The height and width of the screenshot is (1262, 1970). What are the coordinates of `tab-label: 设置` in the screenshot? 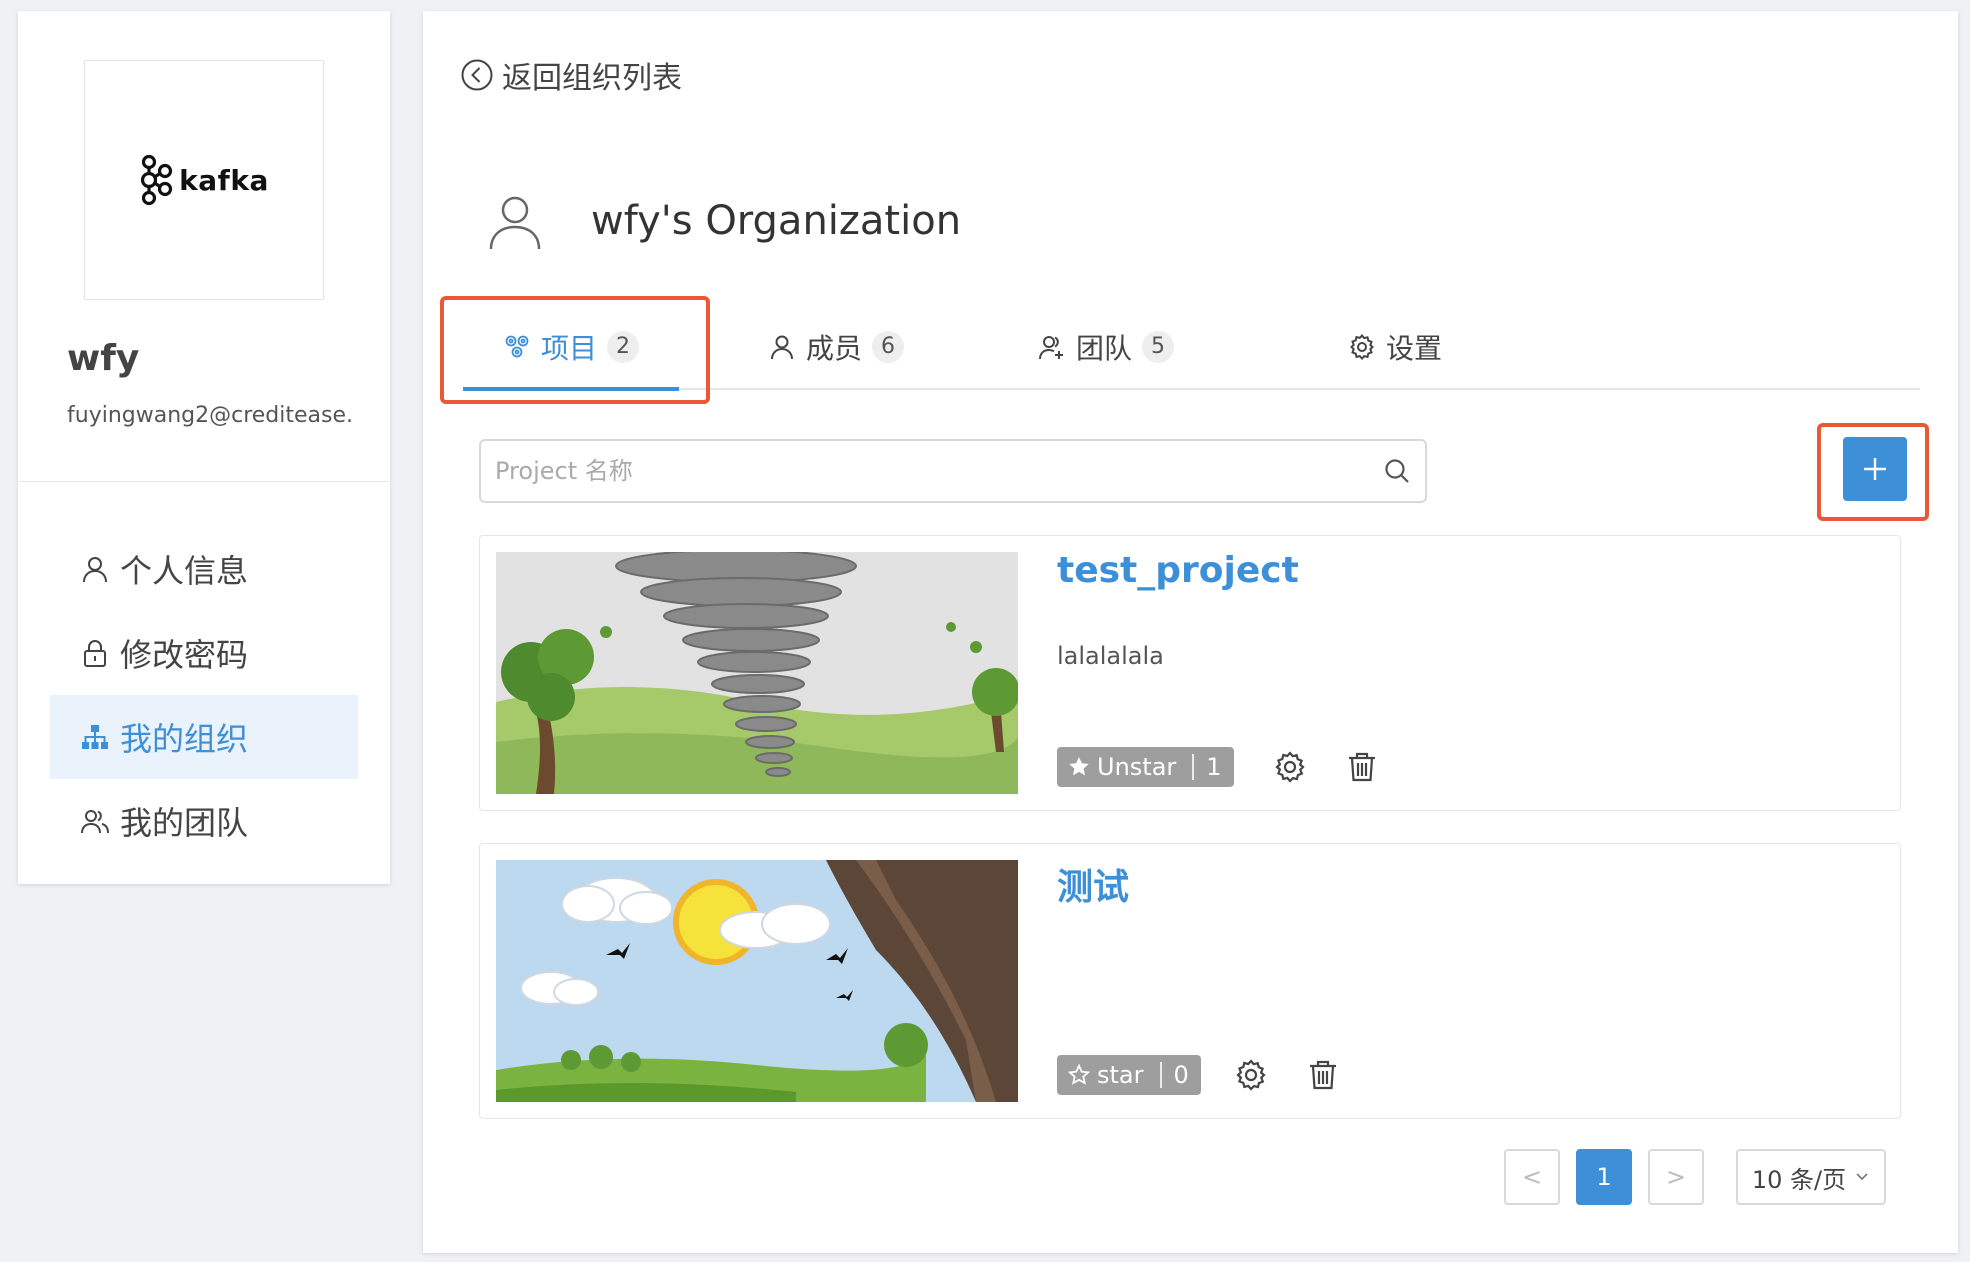 It's located at (1414, 348).